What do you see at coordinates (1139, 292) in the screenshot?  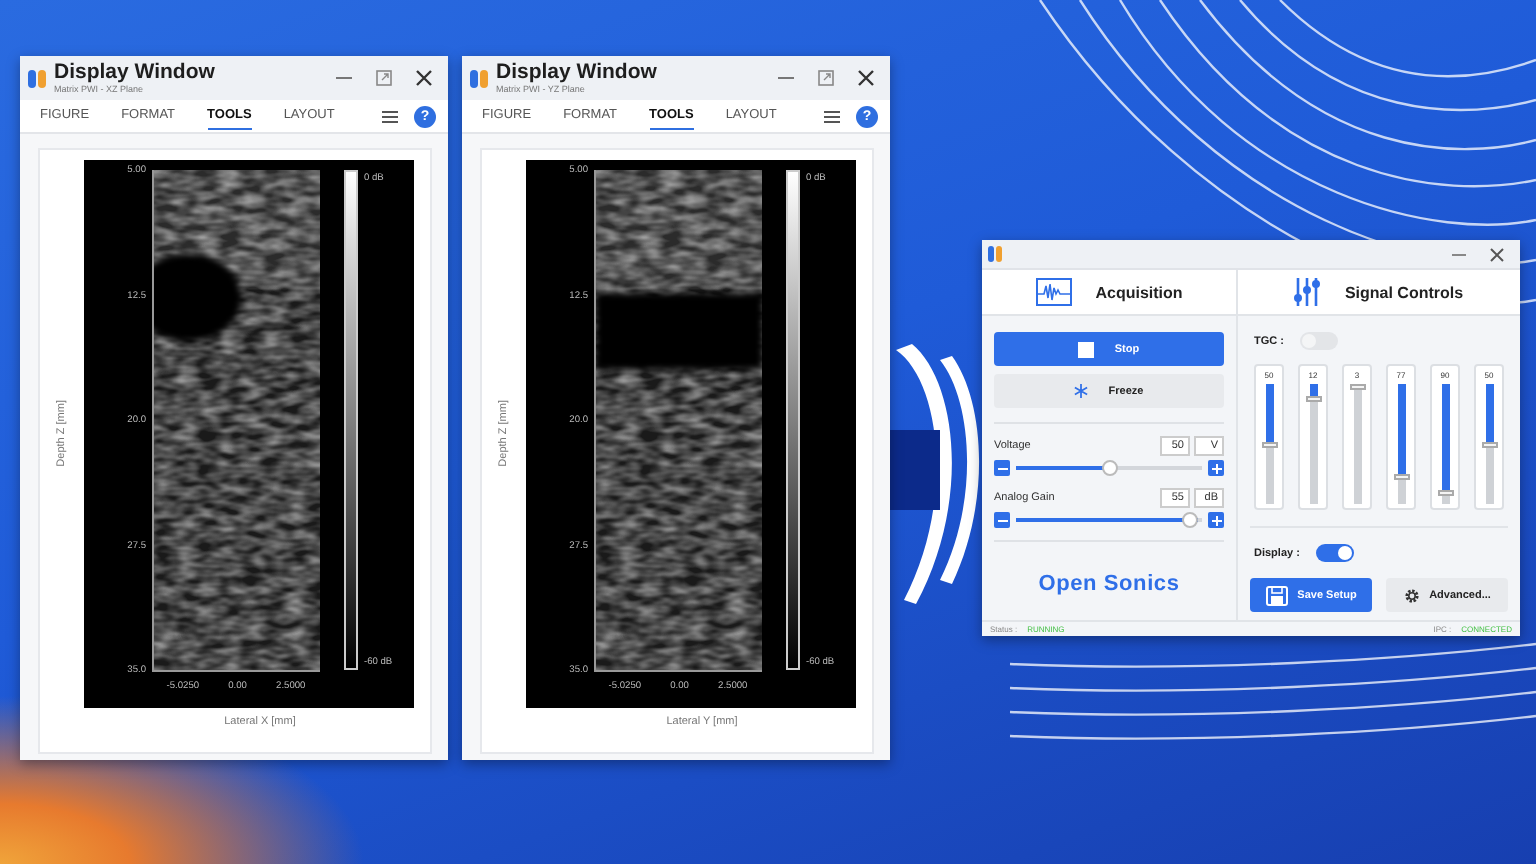 I see `panel-title: Acquisition` at bounding box center [1139, 292].